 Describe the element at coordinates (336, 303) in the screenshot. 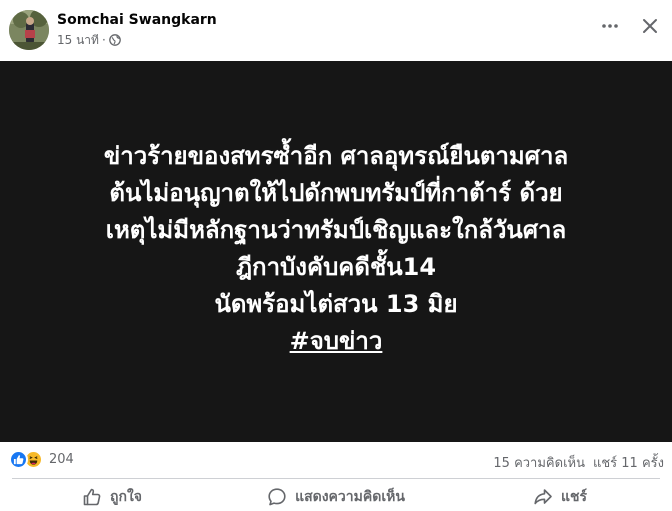

I see `post-text-line: นัดพร้อมไต่สวน 13 มิย` at that location.